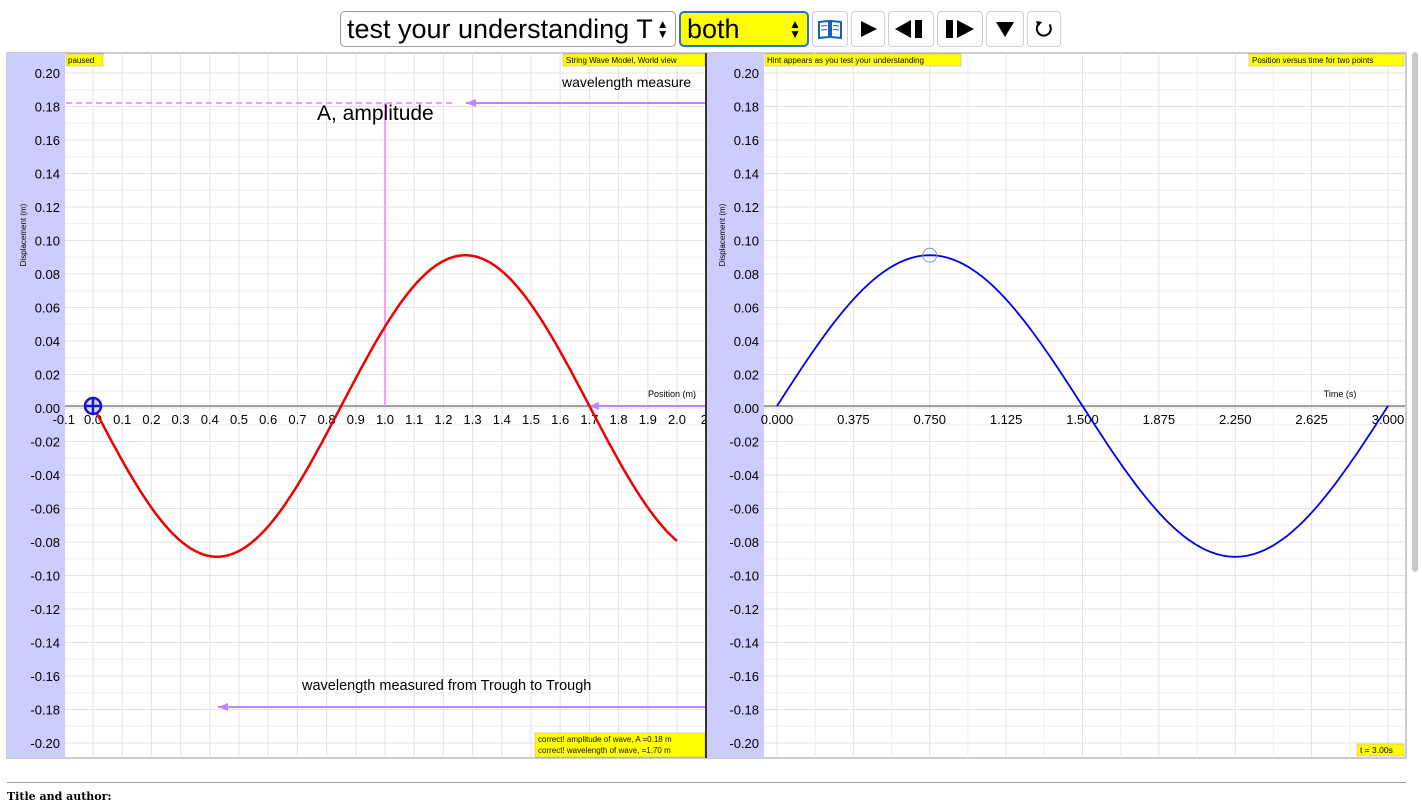 This screenshot has width=1422, height=803. I want to click on y-tick-label: 0.06, so click(746, 308).